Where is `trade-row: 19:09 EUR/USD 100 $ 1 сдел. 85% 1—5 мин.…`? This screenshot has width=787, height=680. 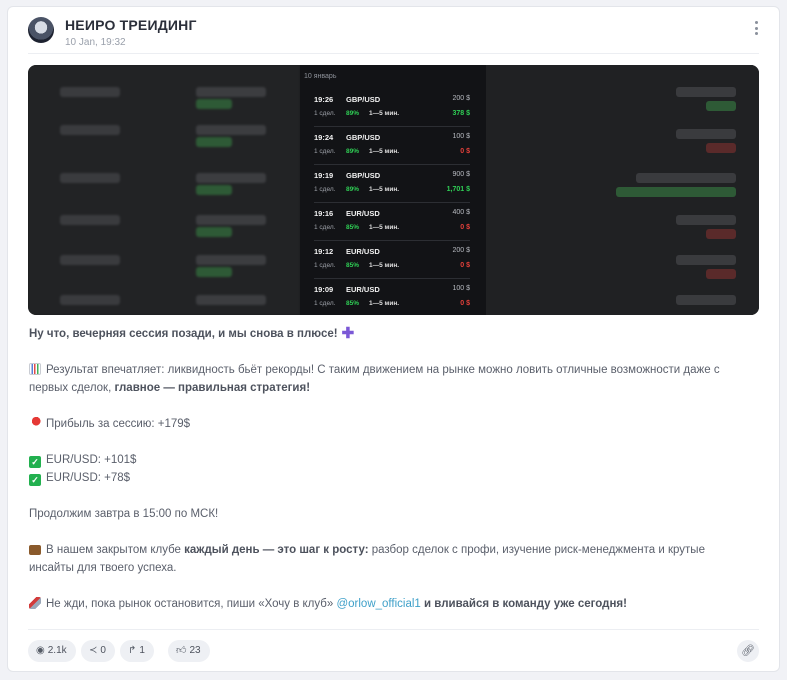 trade-row: 19:09 EUR/USD 100 $ 1 сдел. 85% 1—5 мин.… is located at coordinates (392, 299).